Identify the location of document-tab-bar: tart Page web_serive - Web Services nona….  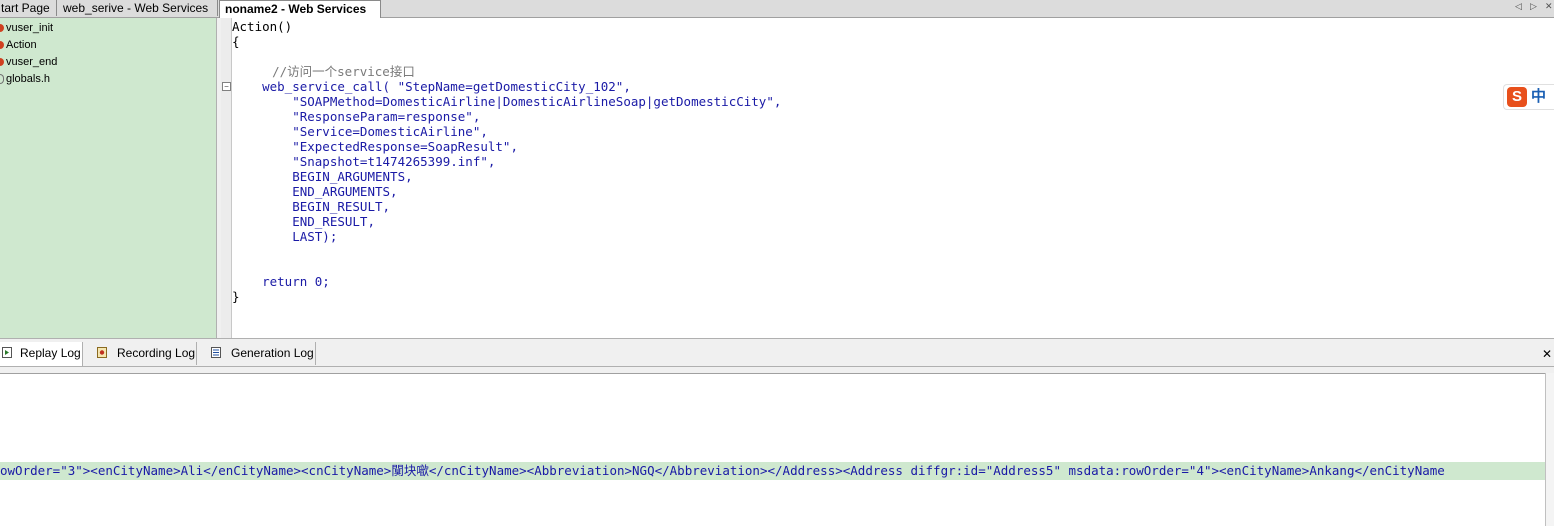
(777, 9).